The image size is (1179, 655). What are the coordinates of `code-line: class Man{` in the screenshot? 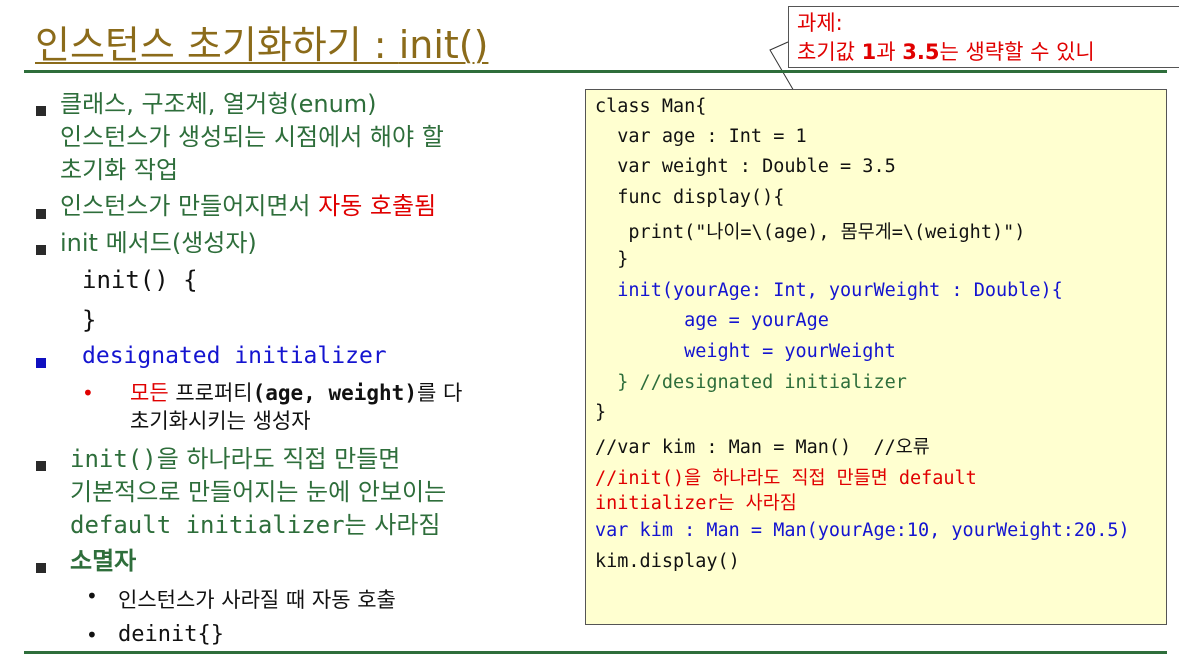 It's located at (651, 106).